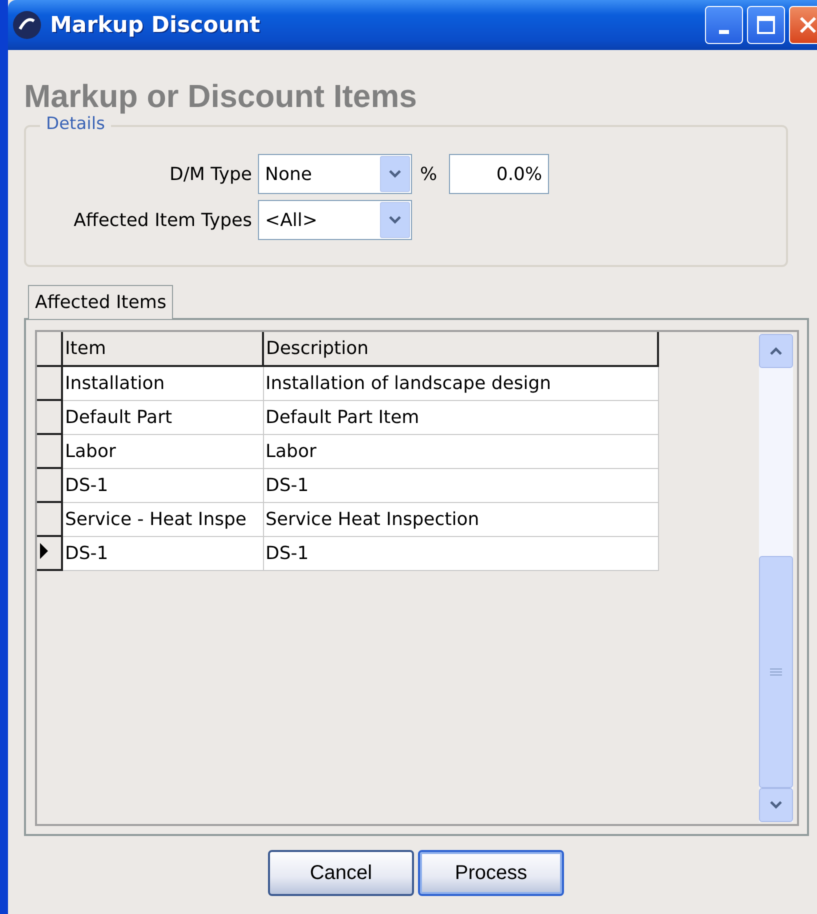  I want to click on dropdown: <All>, so click(335, 220).